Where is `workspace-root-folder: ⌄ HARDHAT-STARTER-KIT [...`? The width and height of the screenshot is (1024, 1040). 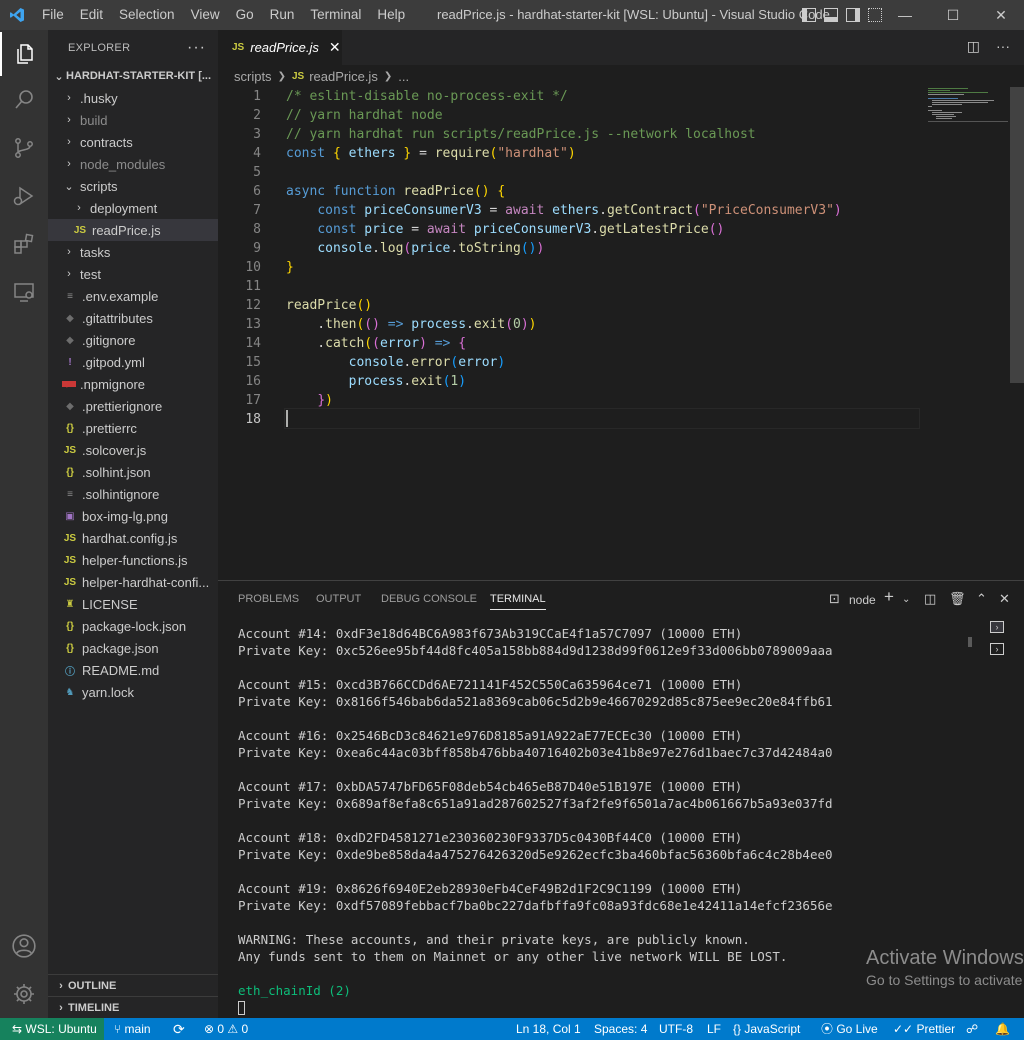
workspace-root-folder: ⌄ HARDHAT-STARTER-KIT [... is located at coordinates (133, 76).